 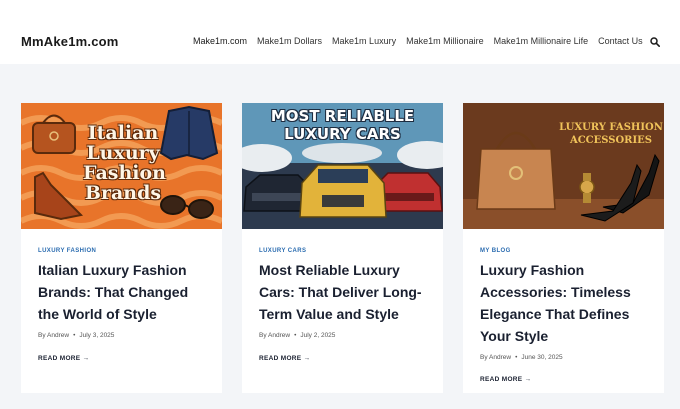 What do you see at coordinates (318, 335) in the screenshot?
I see `post-date: July 2, 2025` at bounding box center [318, 335].